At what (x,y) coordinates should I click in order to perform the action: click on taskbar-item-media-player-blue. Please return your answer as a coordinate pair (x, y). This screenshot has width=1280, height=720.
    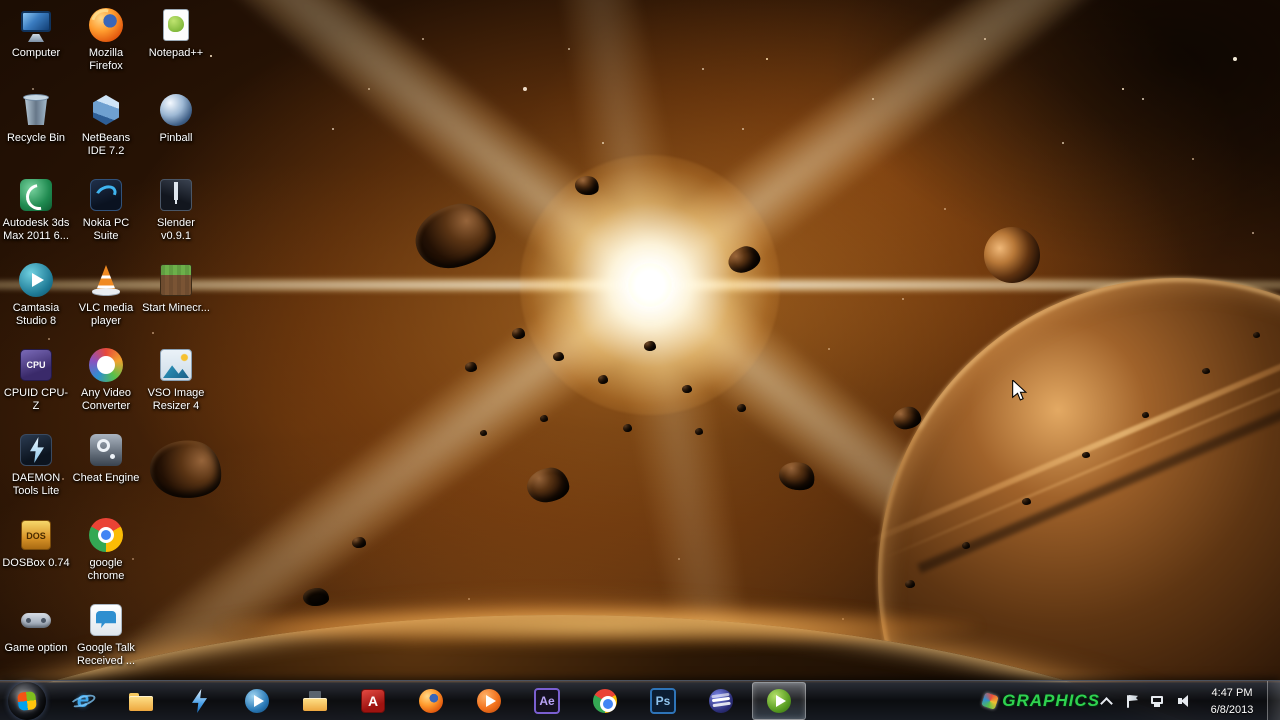
    Looking at the image, I should click on (257, 701).